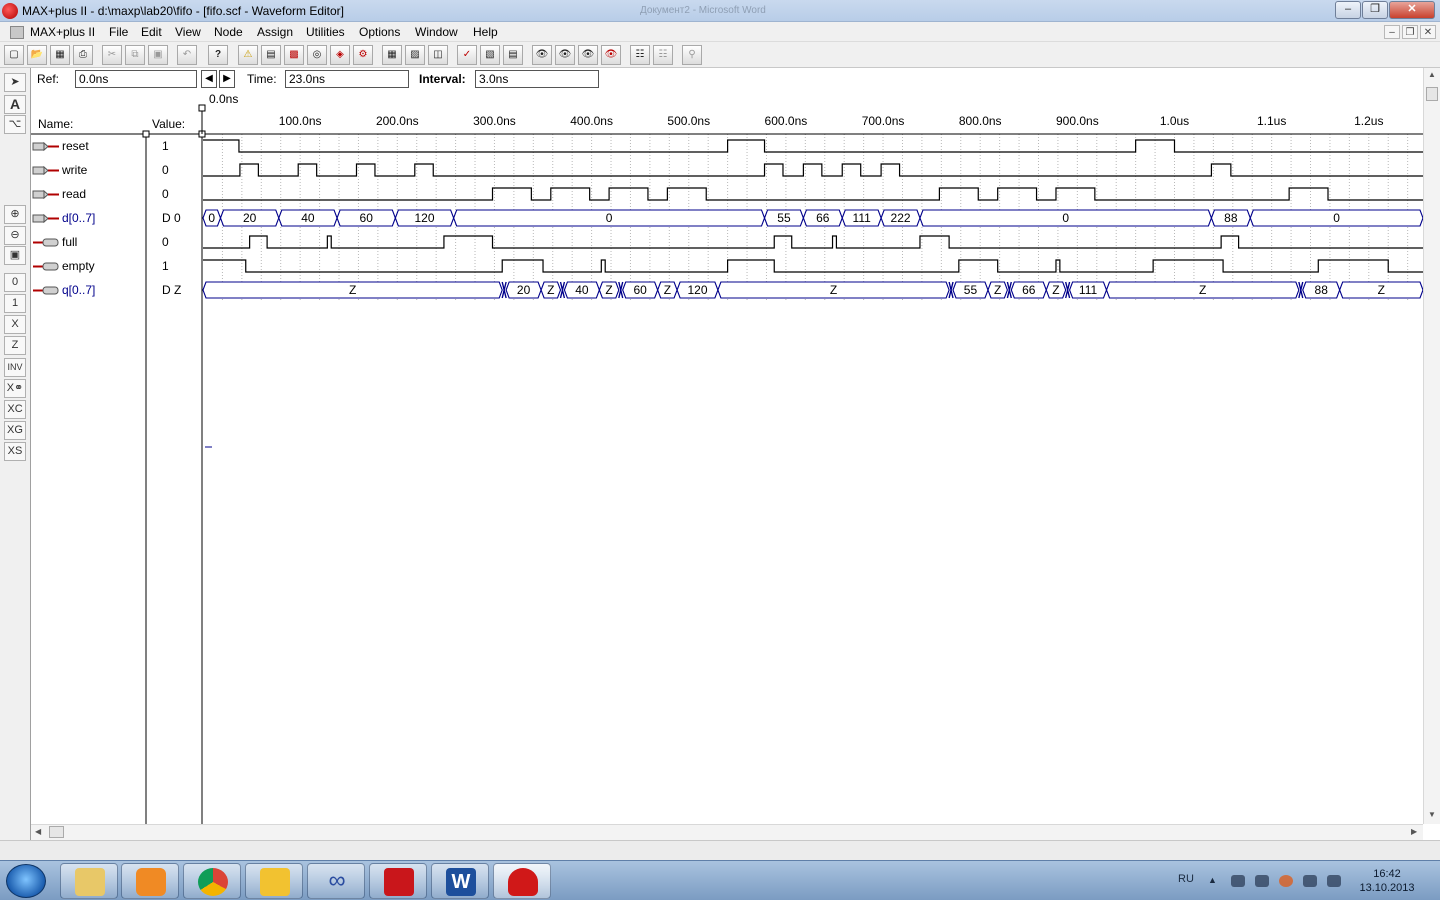  Describe the element at coordinates (1432, 814) in the screenshot. I see `scroll-down-icon: ▼` at that location.